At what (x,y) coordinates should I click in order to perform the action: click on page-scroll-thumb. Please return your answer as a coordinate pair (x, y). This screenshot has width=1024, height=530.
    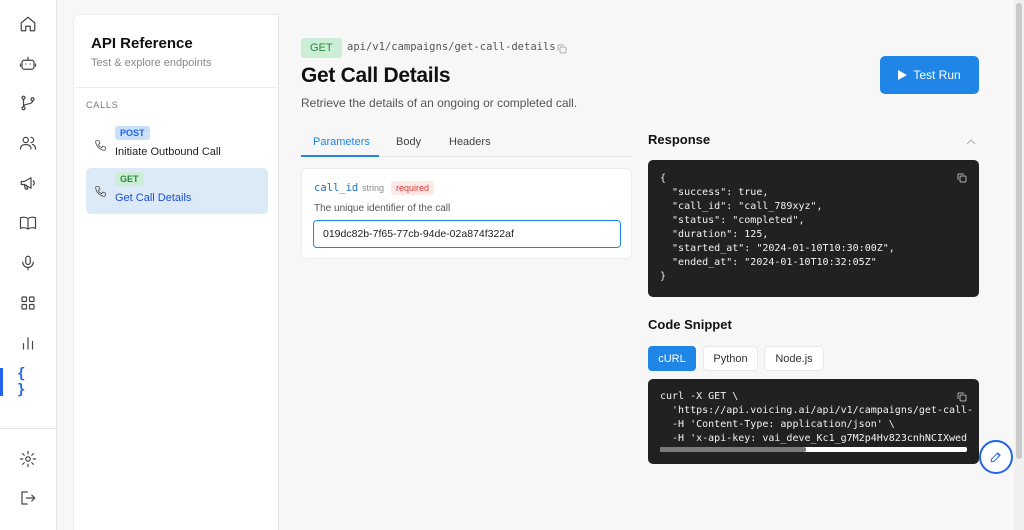
    Looking at the image, I should click on (1019, 231).